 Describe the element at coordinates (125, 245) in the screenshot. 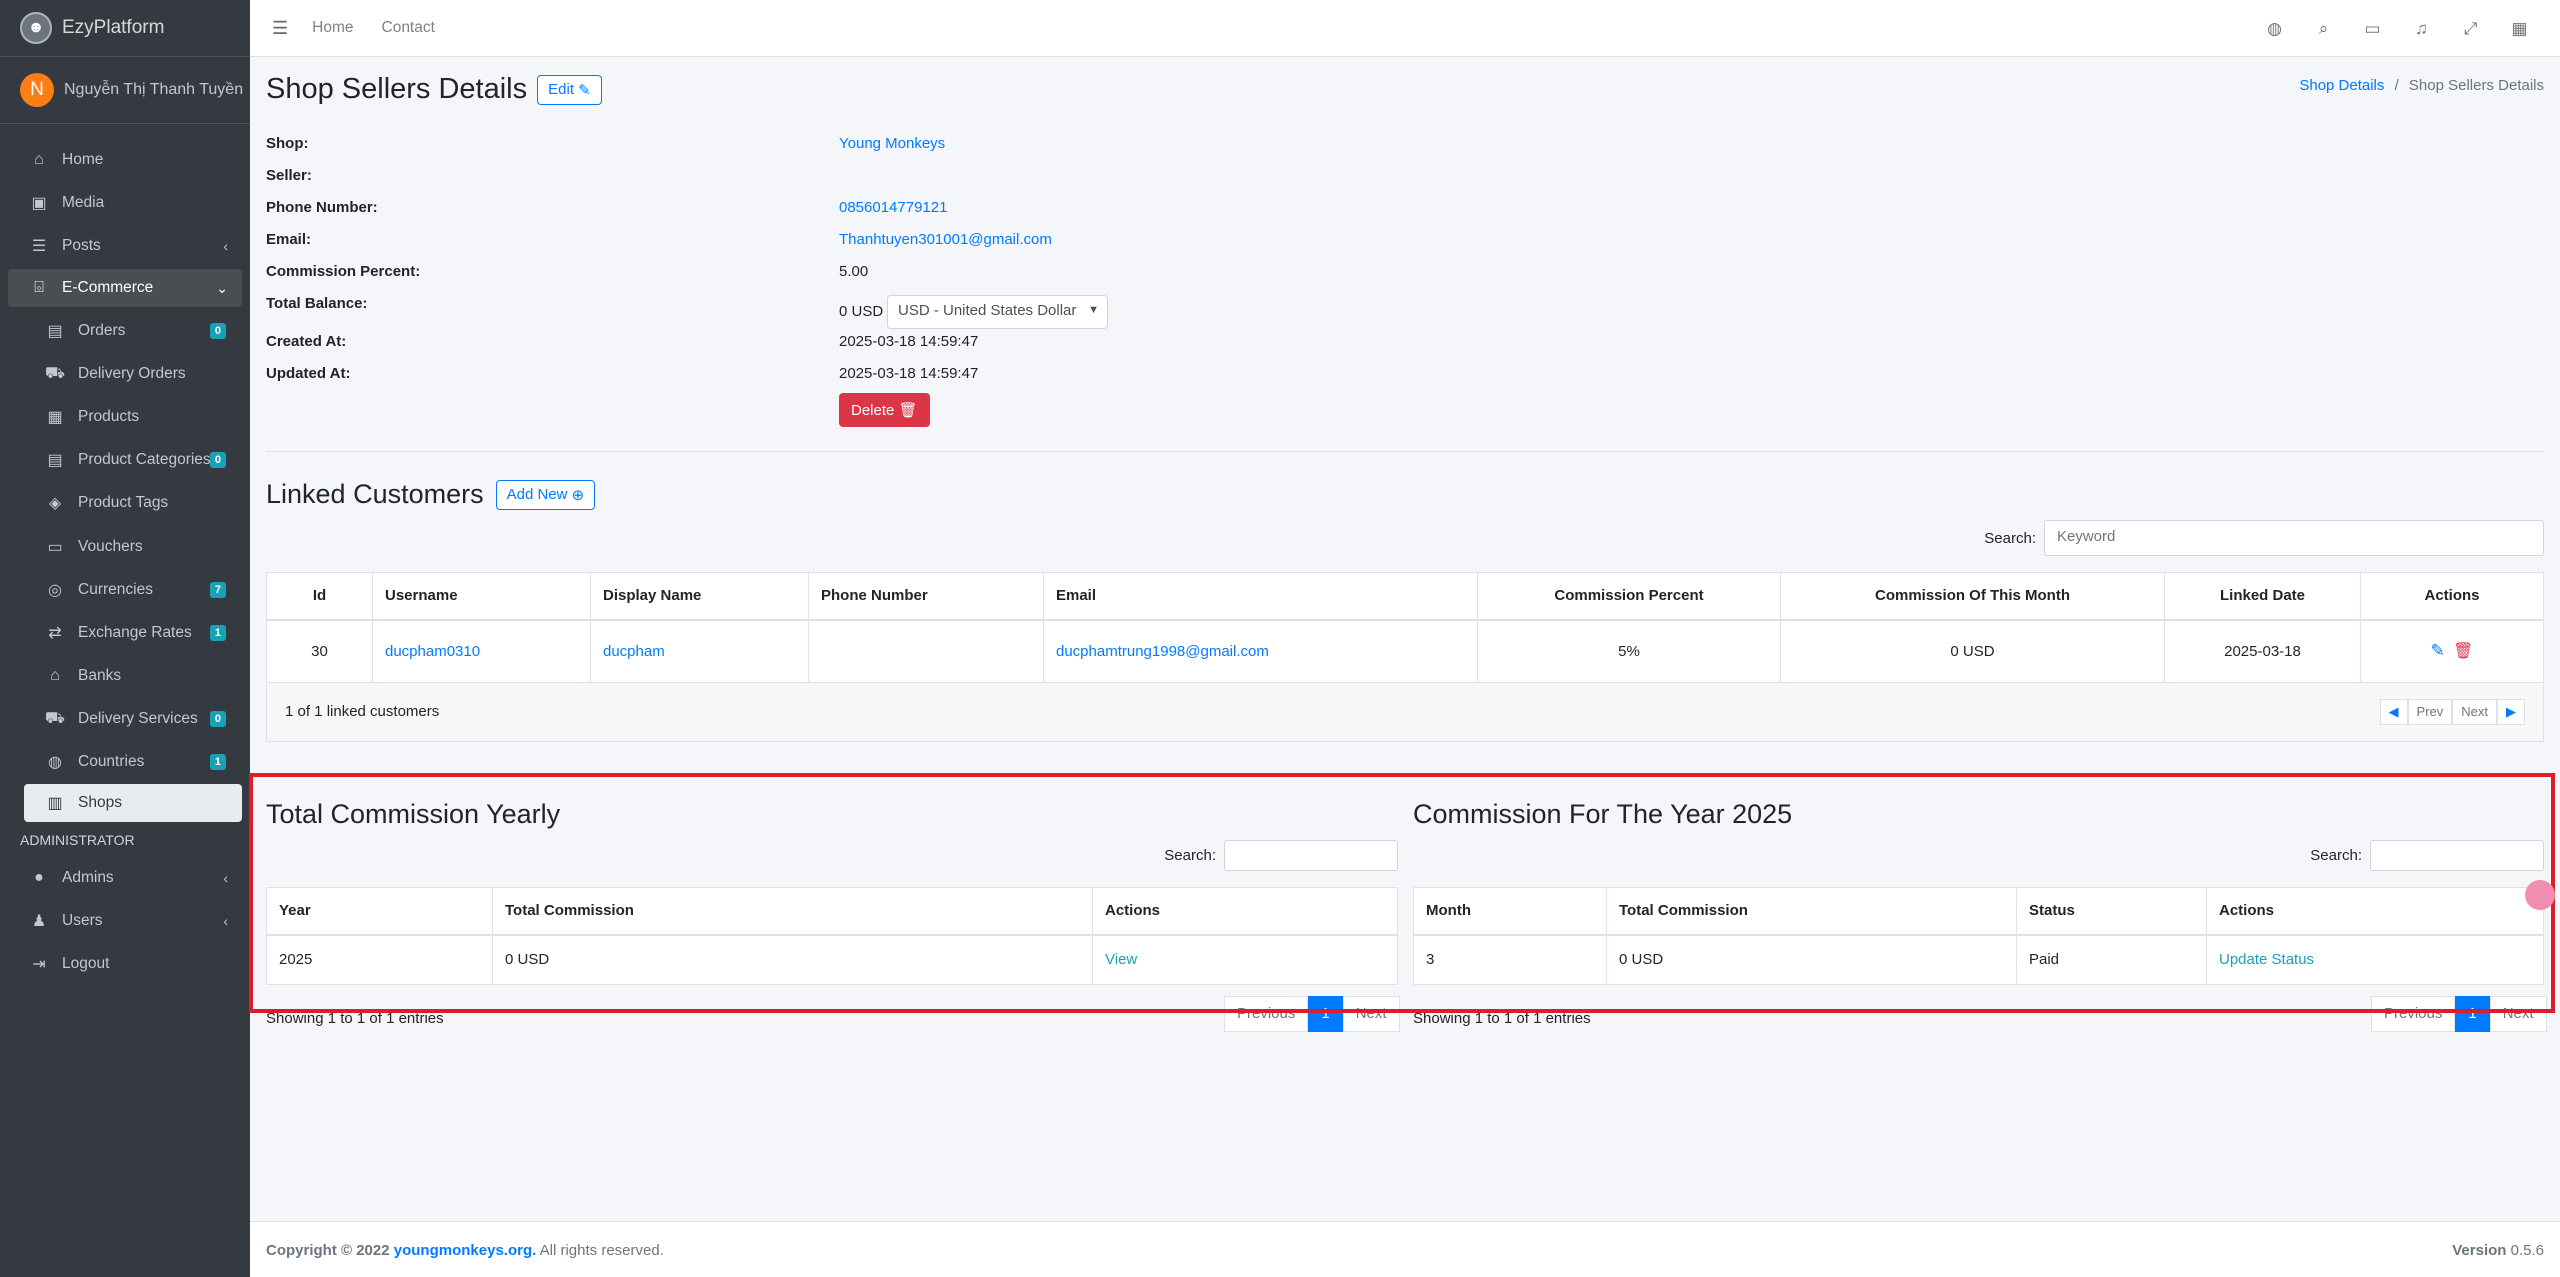

I see `sidebar-item-posts: ☰ Posts ‹` at that location.